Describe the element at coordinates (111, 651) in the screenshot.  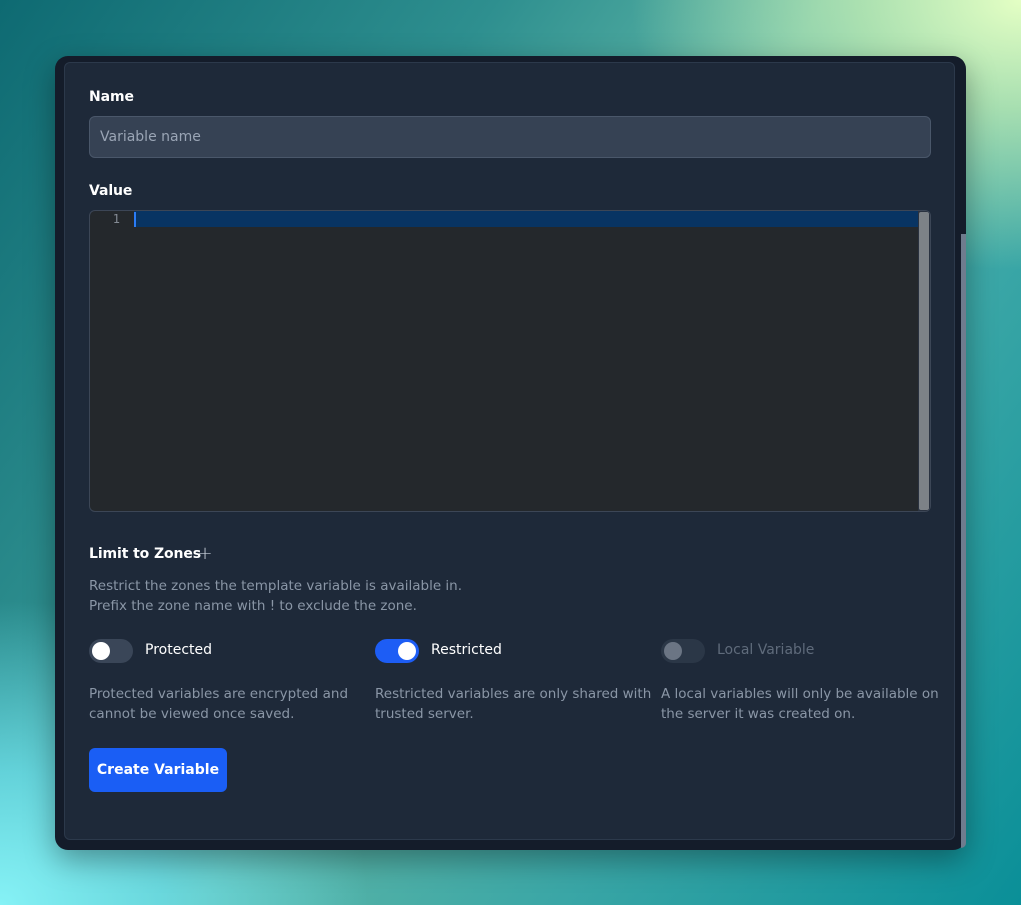
I see `protected-toggle` at that location.